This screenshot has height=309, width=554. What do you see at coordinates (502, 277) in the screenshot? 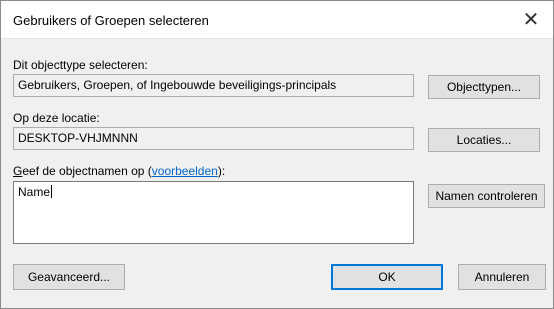
I see `cancel-button: Annuleren` at bounding box center [502, 277].